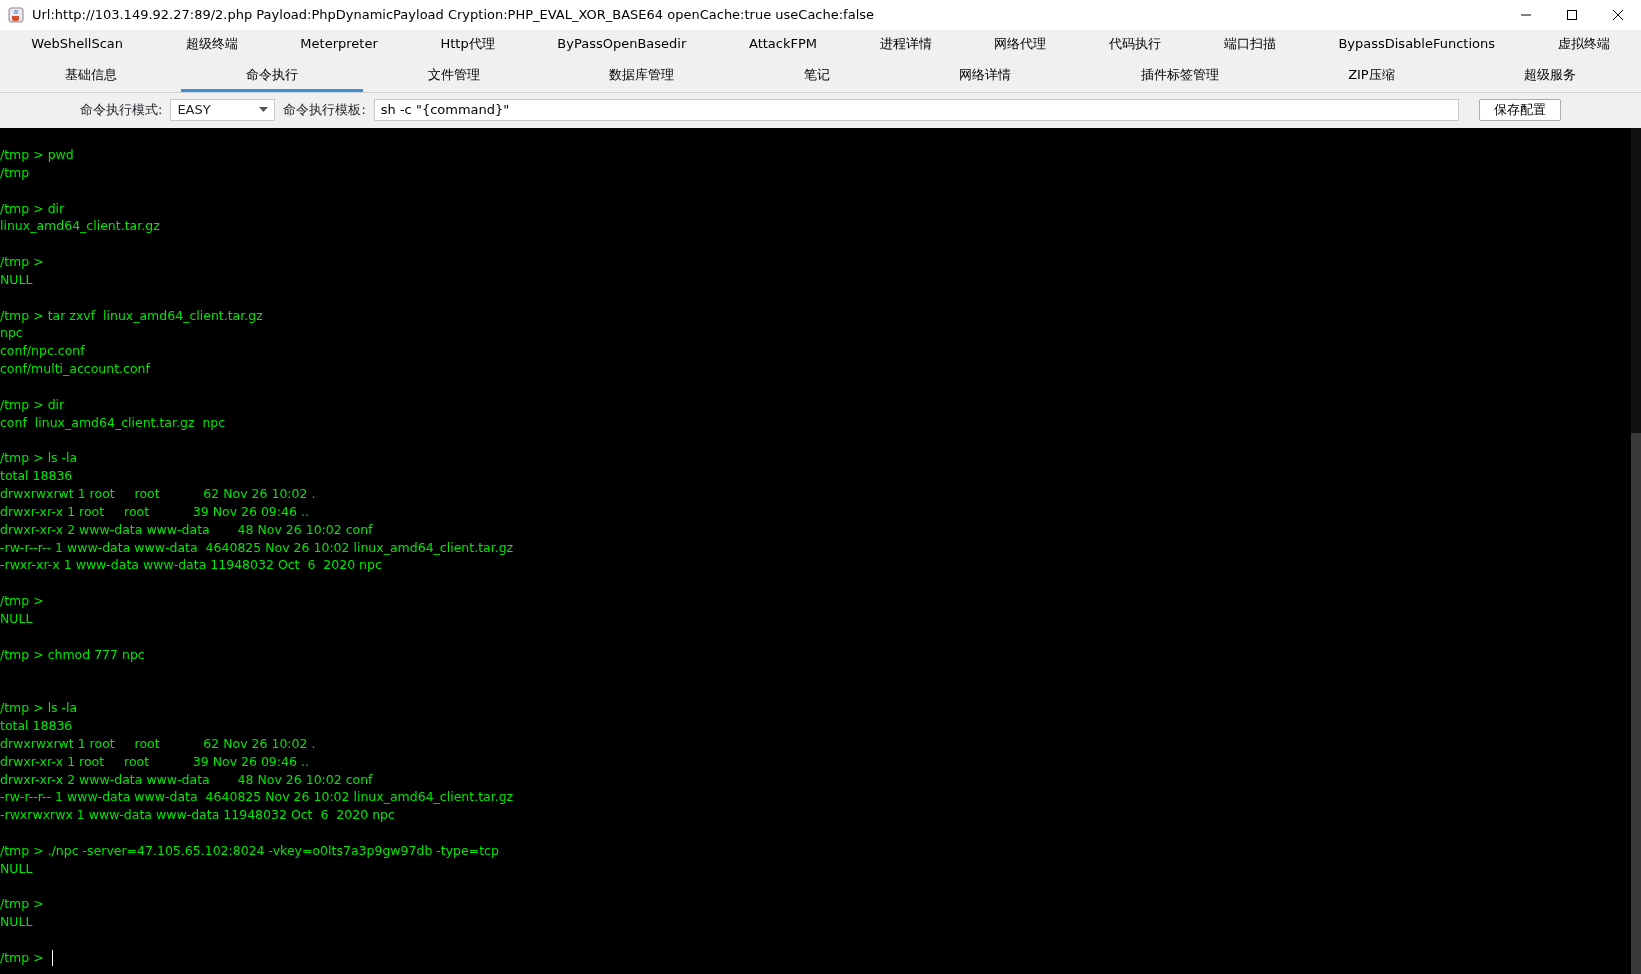  I want to click on caret-icon, so click(264, 109).